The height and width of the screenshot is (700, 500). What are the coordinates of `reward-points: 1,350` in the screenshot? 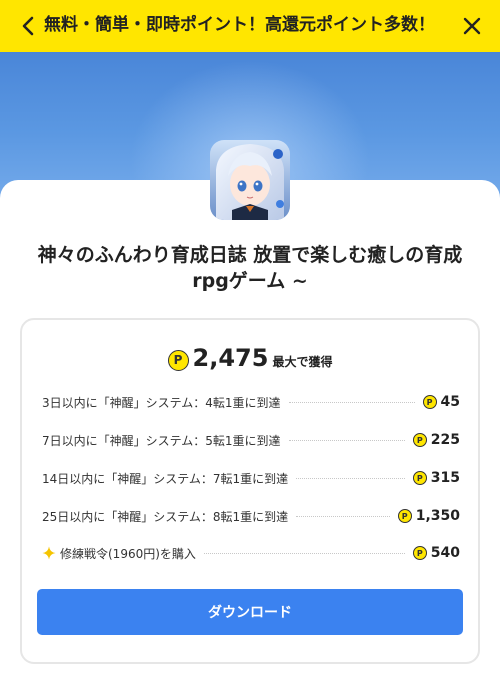 It's located at (437, 516).